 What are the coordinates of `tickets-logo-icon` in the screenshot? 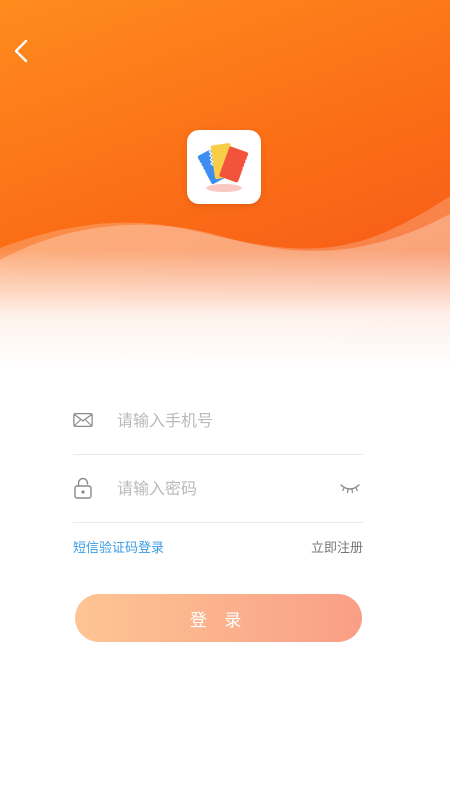 It's located at (223, 167).